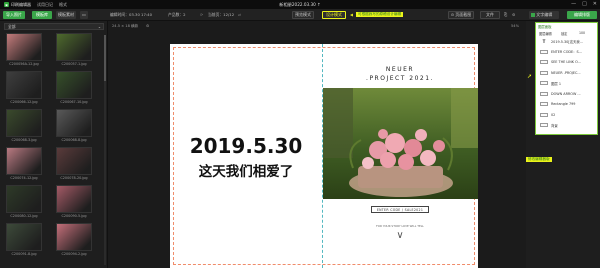 The image size is (600, 268). What do you see at coordinates (303, 15) in the screenshot?
I see `preview-mode-button: 预览模式` at bounding box center [303, 15].